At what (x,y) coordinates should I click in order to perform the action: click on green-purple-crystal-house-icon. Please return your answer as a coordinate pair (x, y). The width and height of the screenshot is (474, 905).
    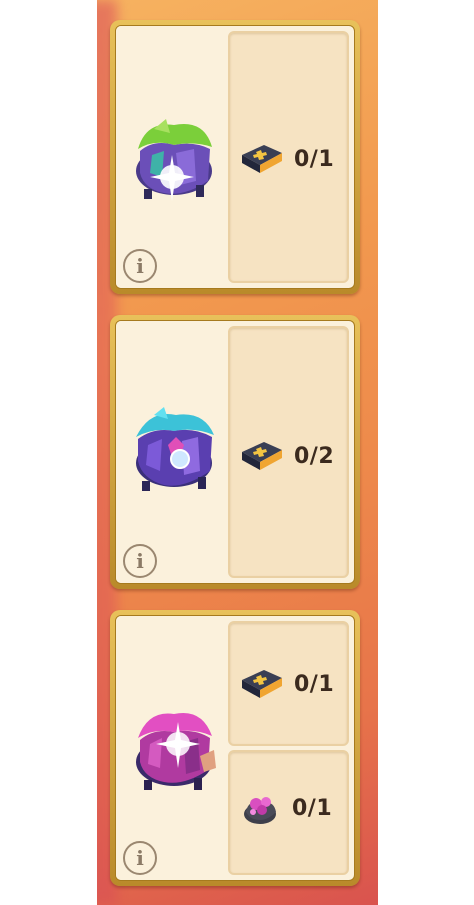
    Looking at the image, I should click on (174, 160).